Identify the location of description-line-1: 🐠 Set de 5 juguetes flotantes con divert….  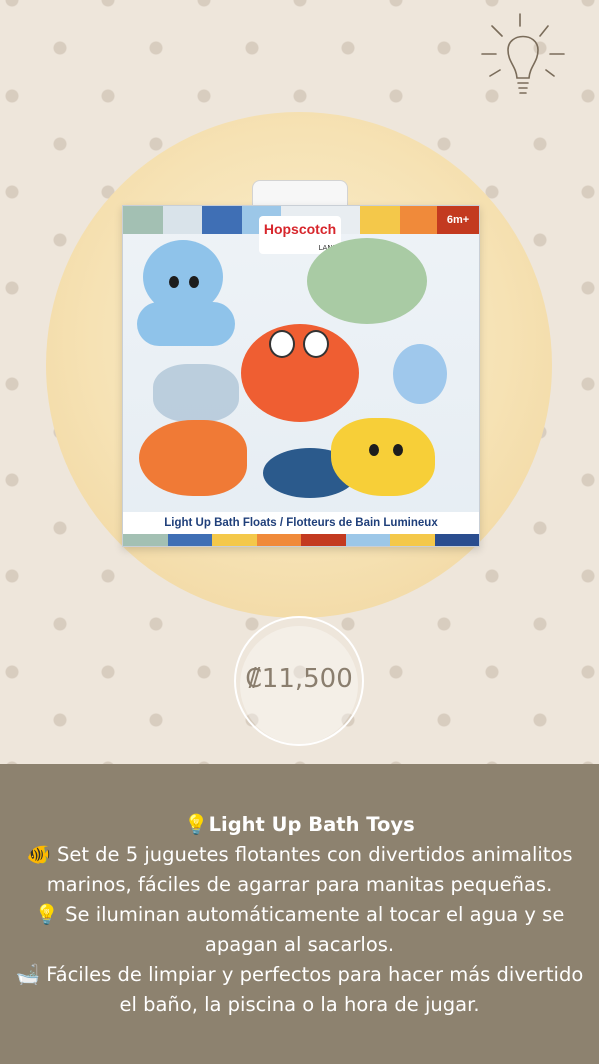
(299, 869).